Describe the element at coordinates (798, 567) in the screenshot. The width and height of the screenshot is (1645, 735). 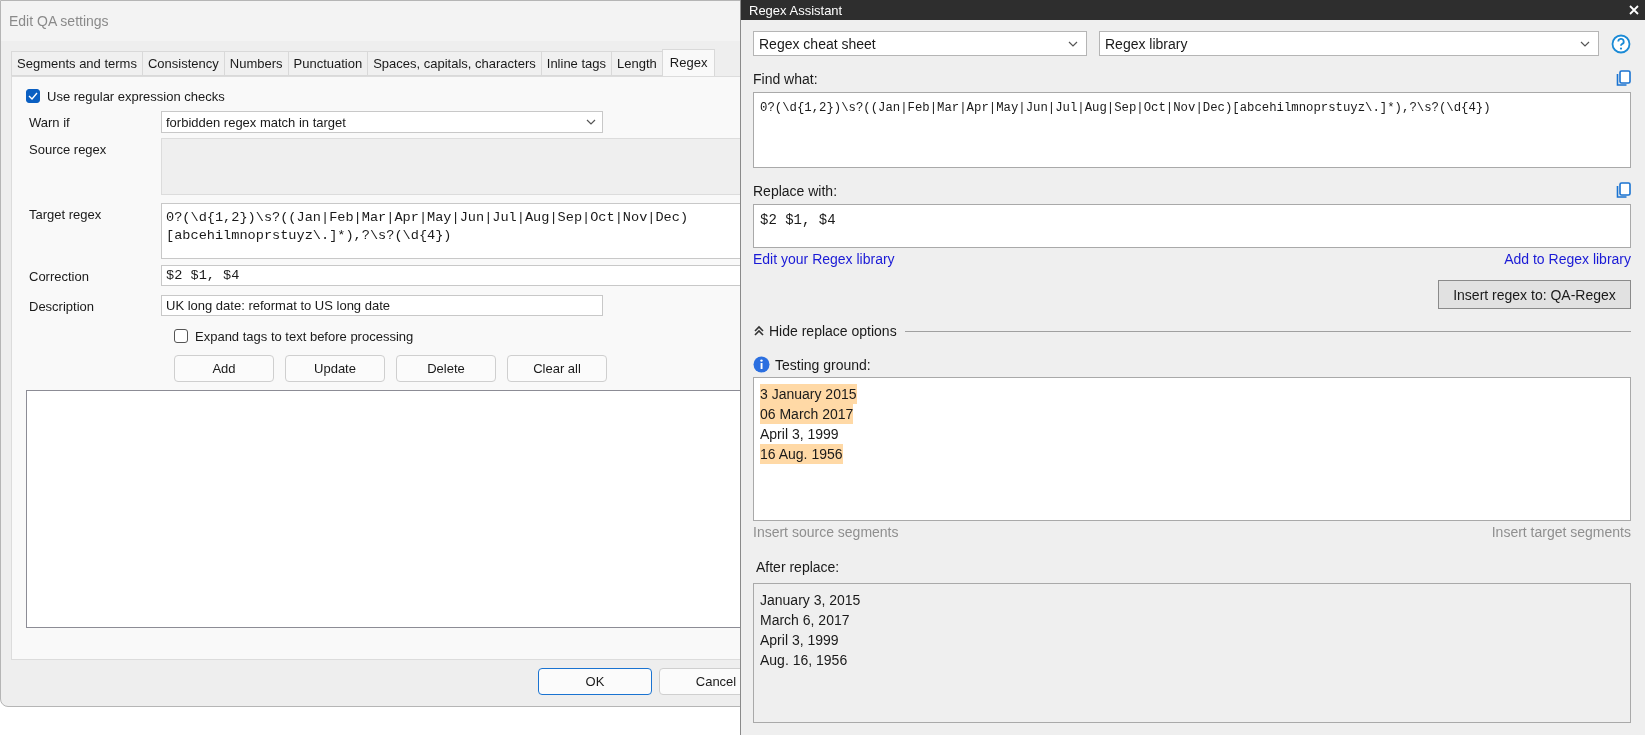
I see `field-label: After replace:` at that location.